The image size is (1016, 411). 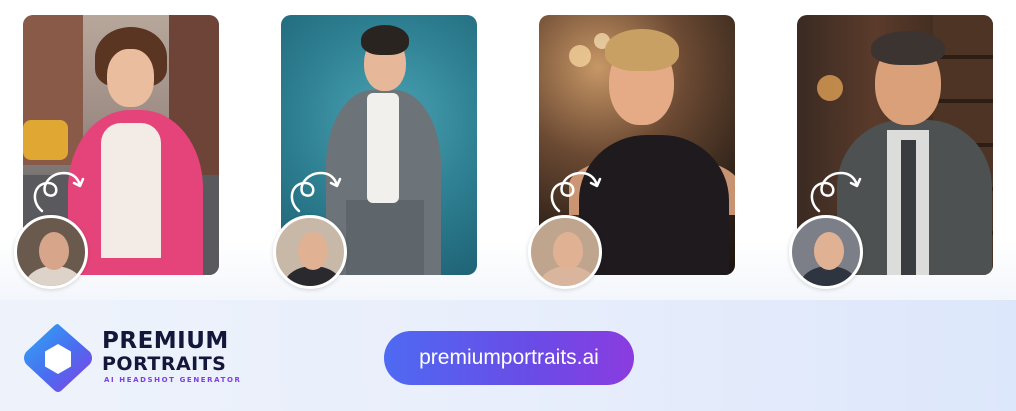 I want to click on tie, so click(x=908, y=207).